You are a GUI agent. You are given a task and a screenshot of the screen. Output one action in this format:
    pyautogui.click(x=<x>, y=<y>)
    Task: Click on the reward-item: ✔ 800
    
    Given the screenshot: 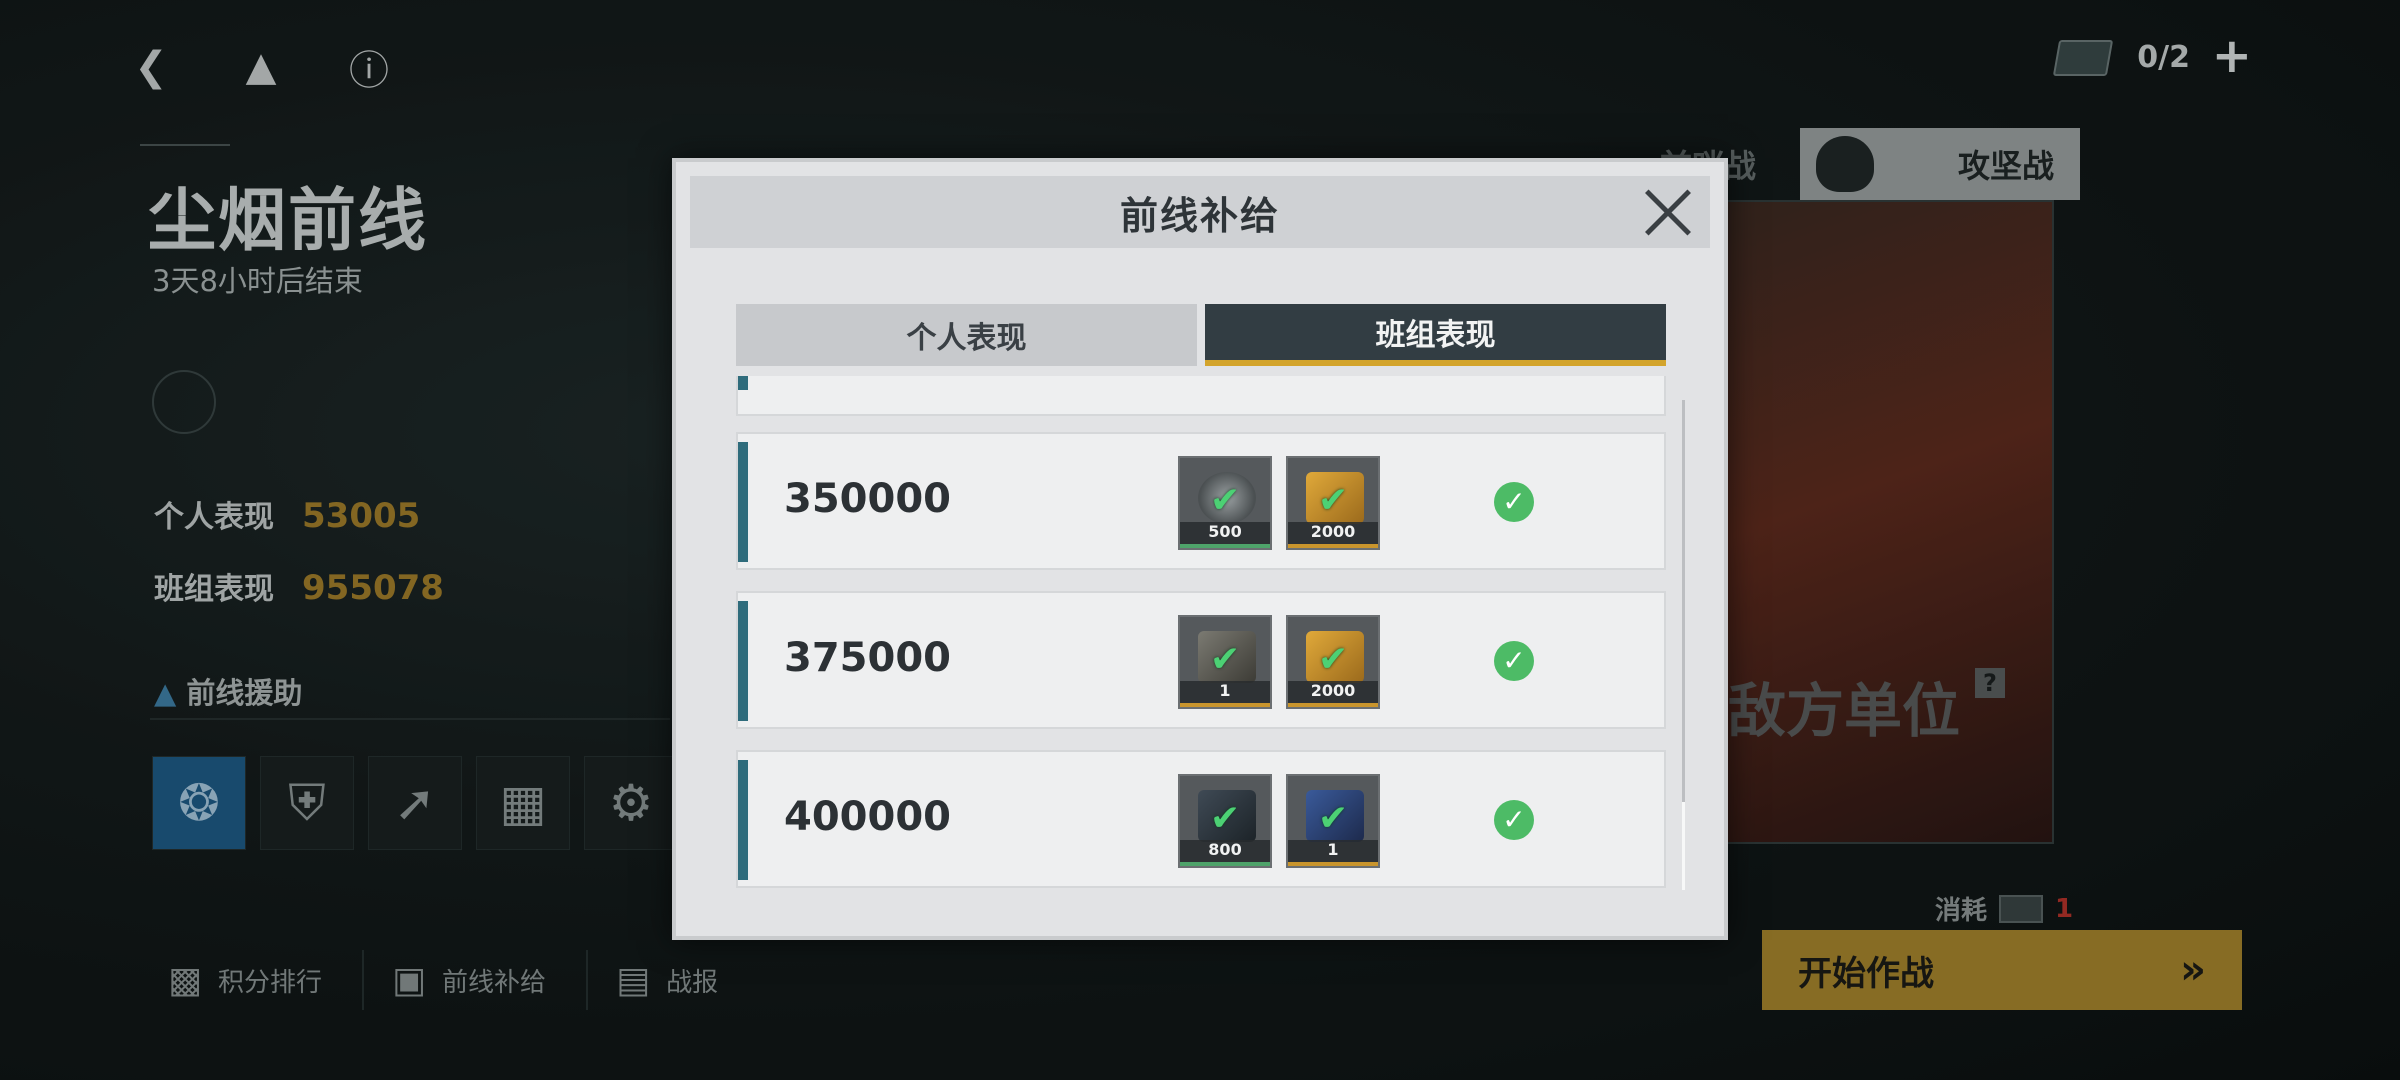 What is the action you would take?
    pyautogui.click(x=1225, y=821)
    